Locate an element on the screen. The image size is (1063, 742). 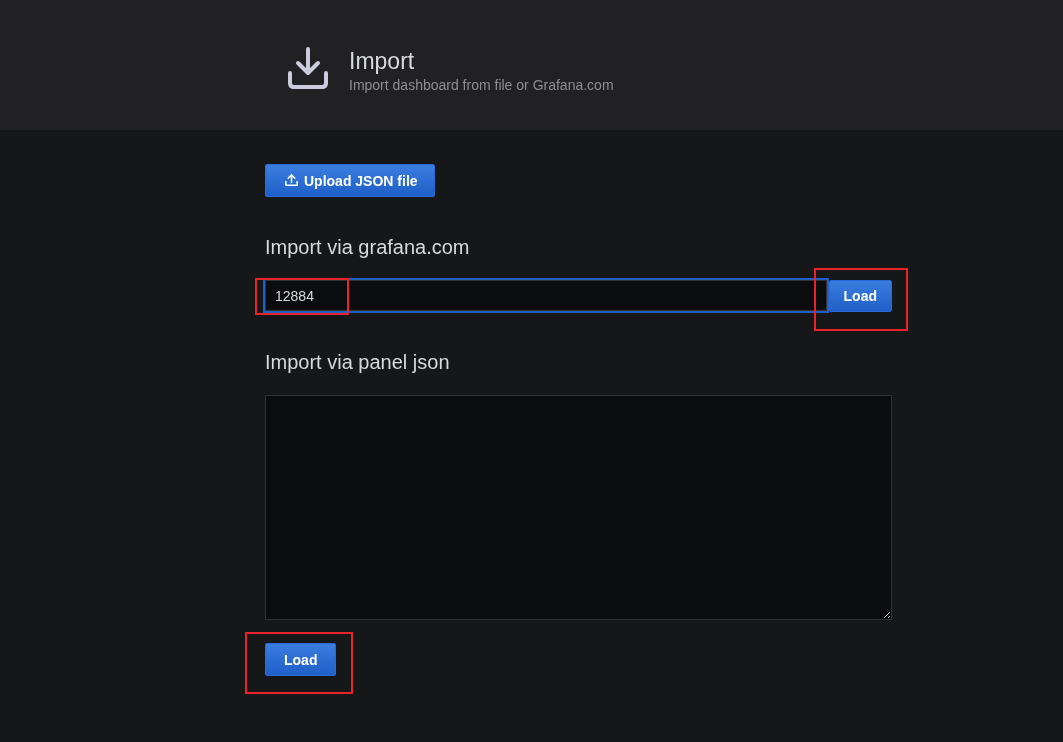
section-heading: Import via panel json is located at coordinates (357, 362).